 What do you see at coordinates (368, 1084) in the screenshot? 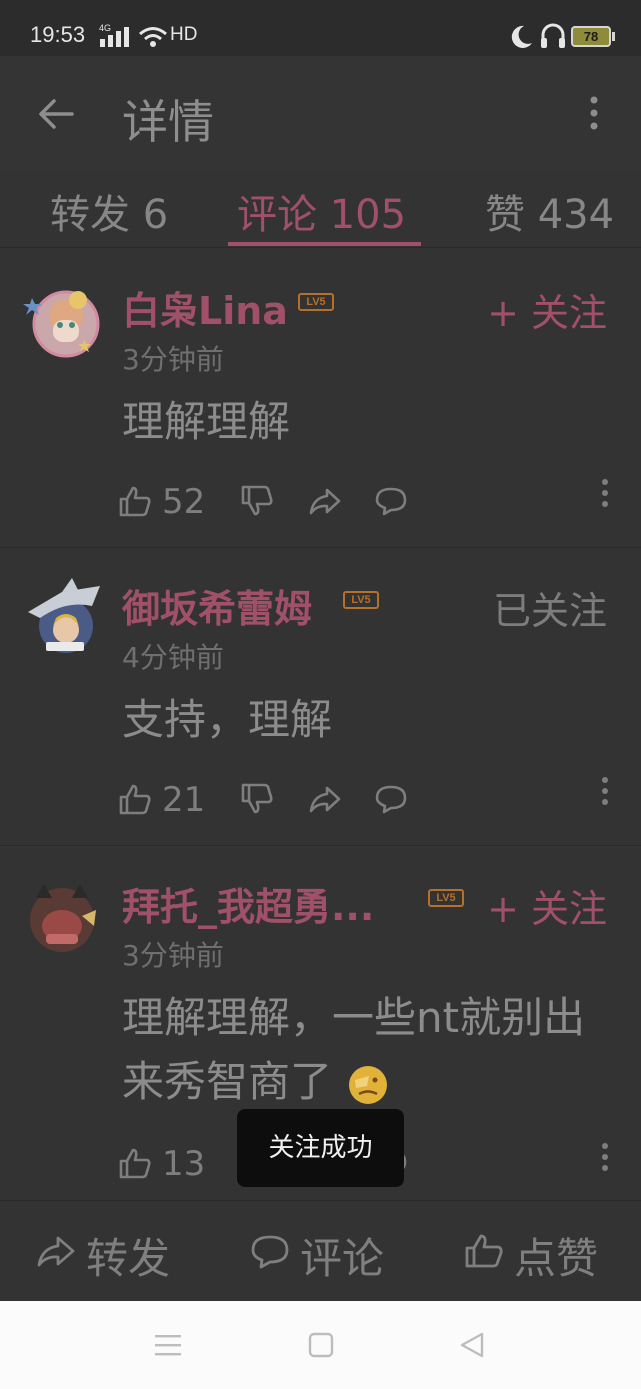
I see `facepalm-emoji-icon` at bounding box center [368, 1084].